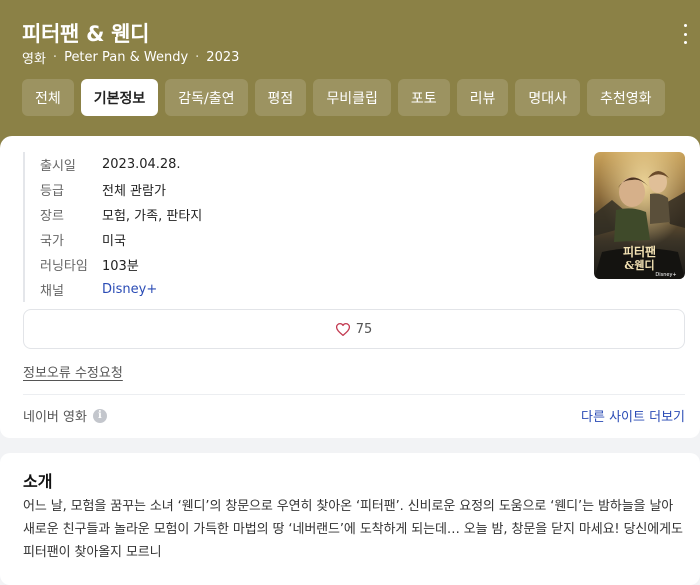 The width and height of the screenshot is (700, 585). I want to click on info-label: 러닝타임, so click(64, 266).